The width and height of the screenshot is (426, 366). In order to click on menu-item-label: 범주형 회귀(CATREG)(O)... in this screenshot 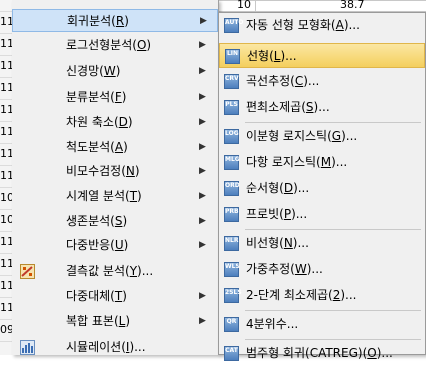, I will do `click(319, 353)`.